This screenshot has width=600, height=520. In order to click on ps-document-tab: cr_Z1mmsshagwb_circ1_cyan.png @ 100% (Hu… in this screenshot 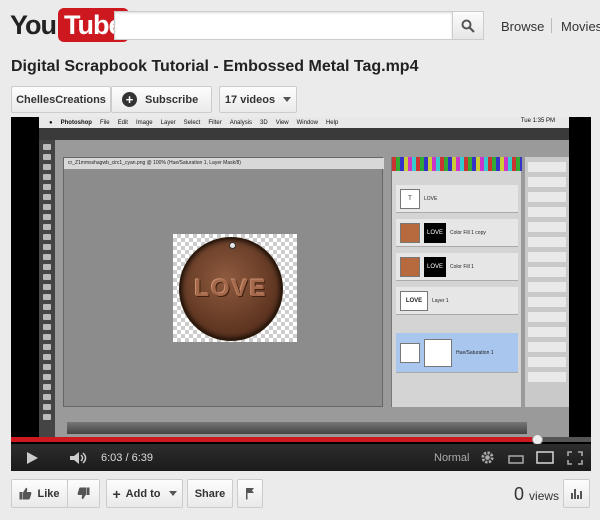, I will do `click(224, 163)`.